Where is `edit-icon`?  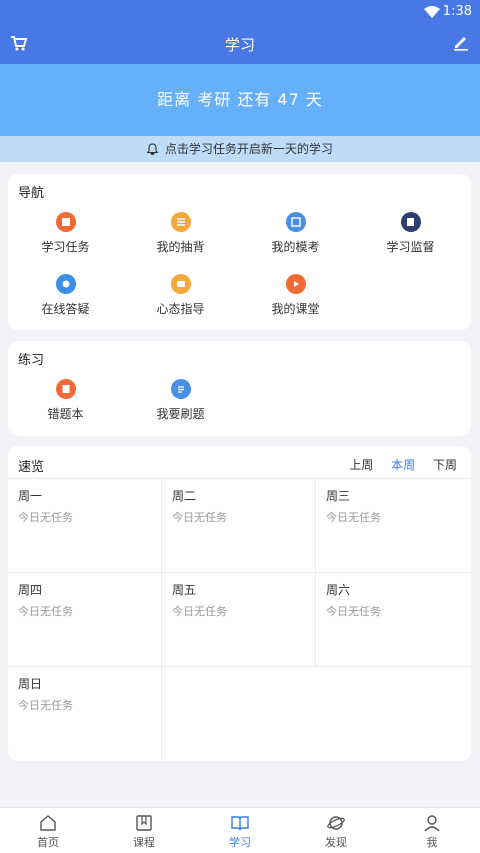
edit-icon is located at coordinates (461, 42).